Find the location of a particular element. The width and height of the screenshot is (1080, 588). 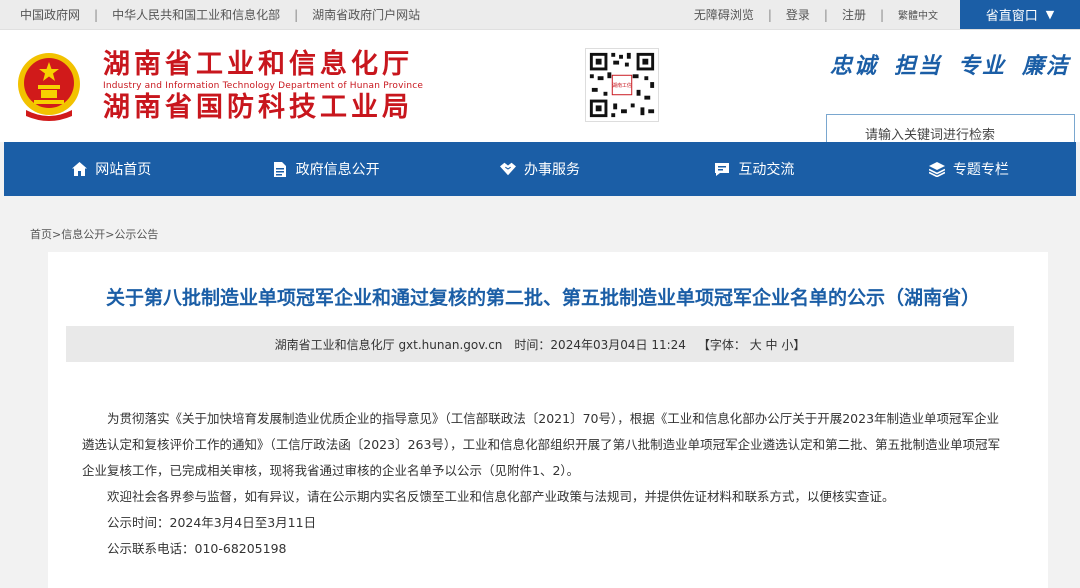

home-icon is located at coordinates (79, 169).